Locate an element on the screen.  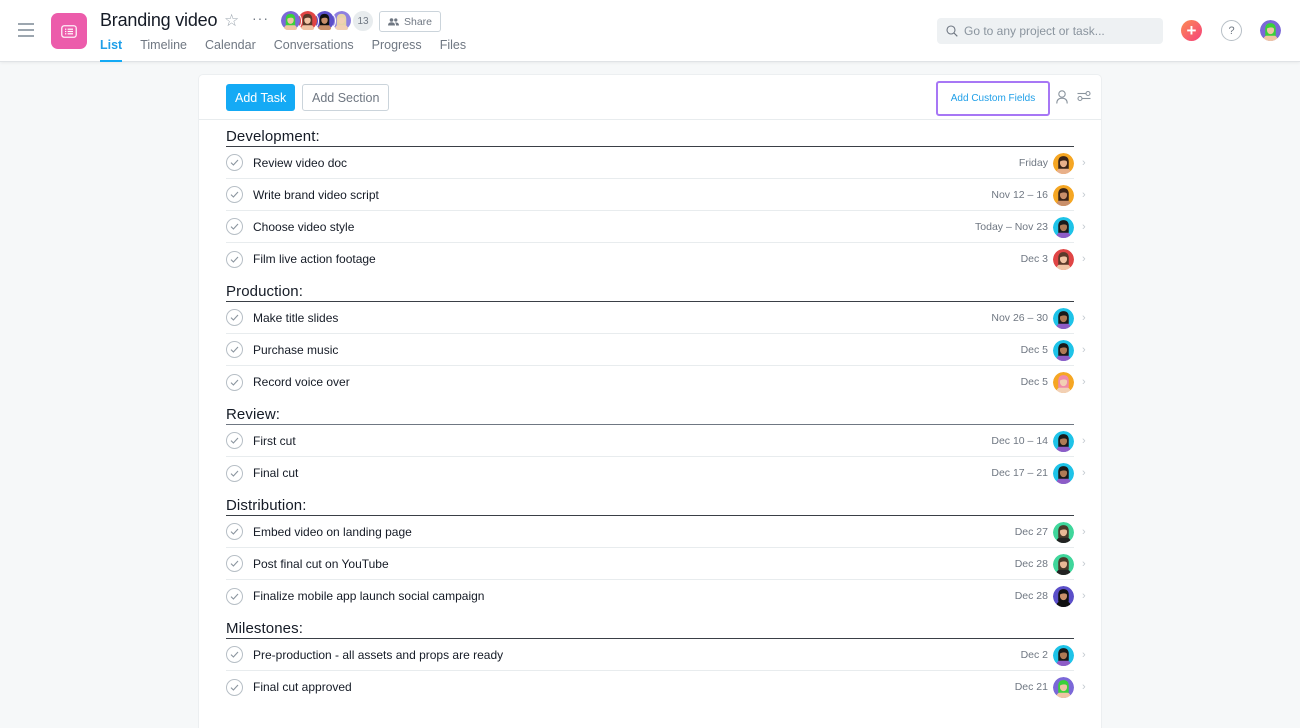
add-custom-fields-button: Add Custom Fields is located at coordinates (993, 98).